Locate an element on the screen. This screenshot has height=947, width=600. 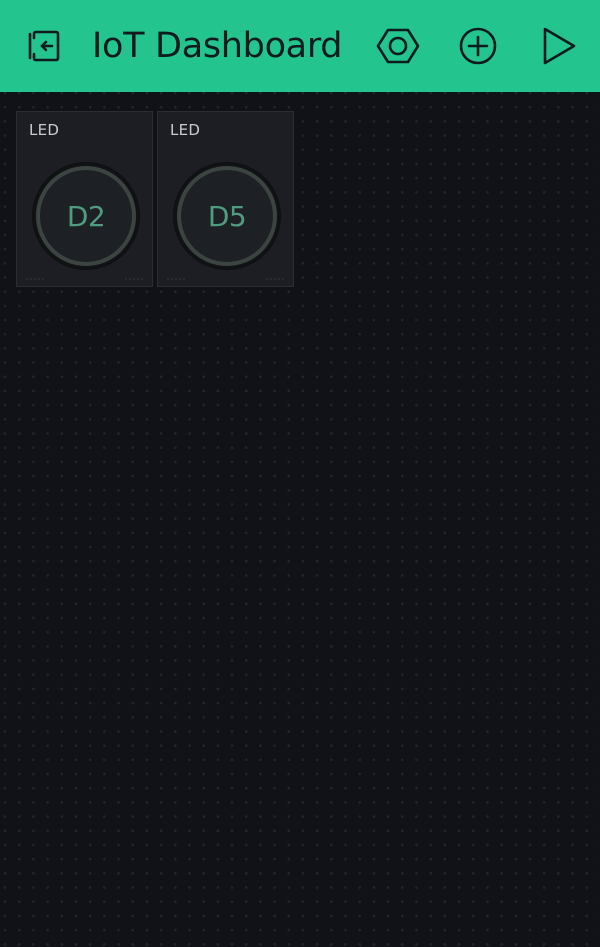
led-ring: D2 is located at coordinates (86, 216).